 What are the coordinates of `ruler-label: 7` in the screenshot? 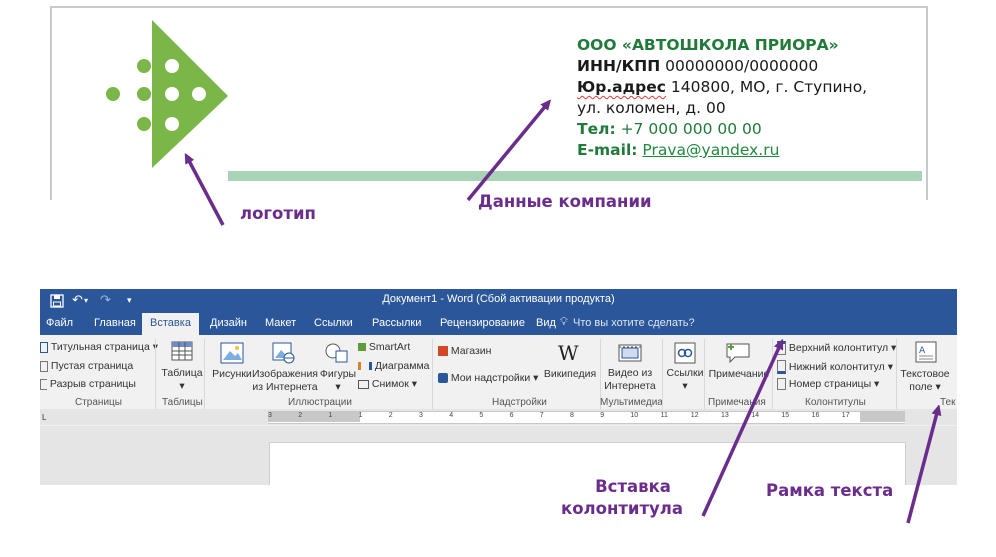 It's located at (541, 415).